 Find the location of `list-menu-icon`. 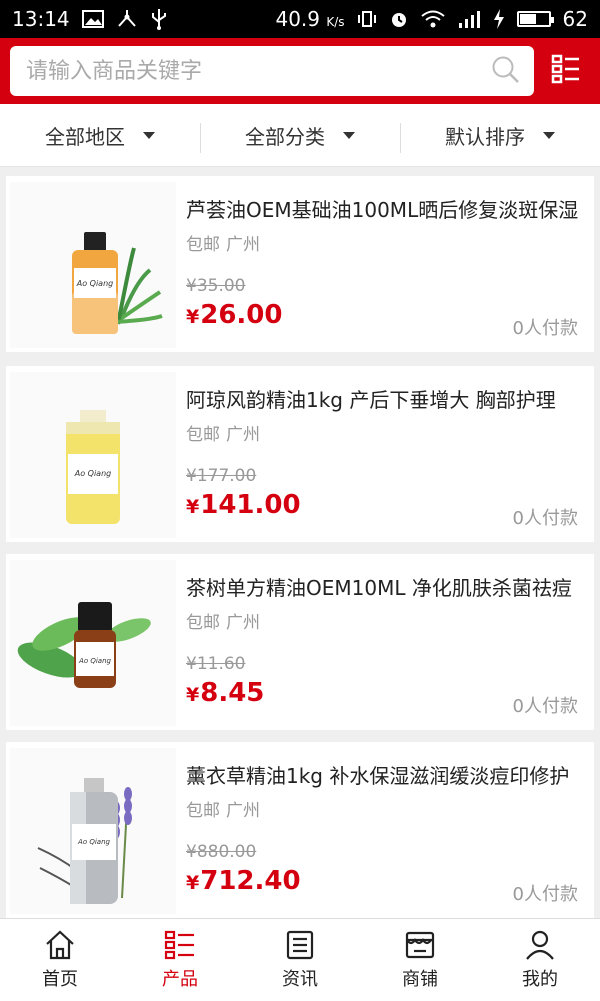

list-menu-icon is located at coordinates (566, 71).